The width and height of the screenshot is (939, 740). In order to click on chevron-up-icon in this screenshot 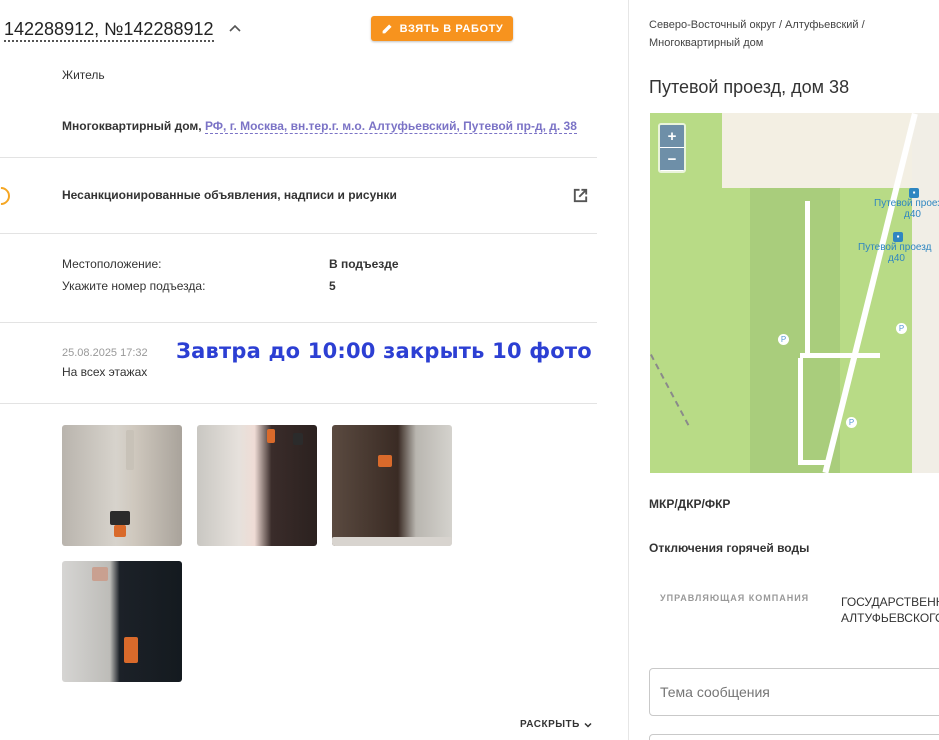, I will do `click(235, 29)`.